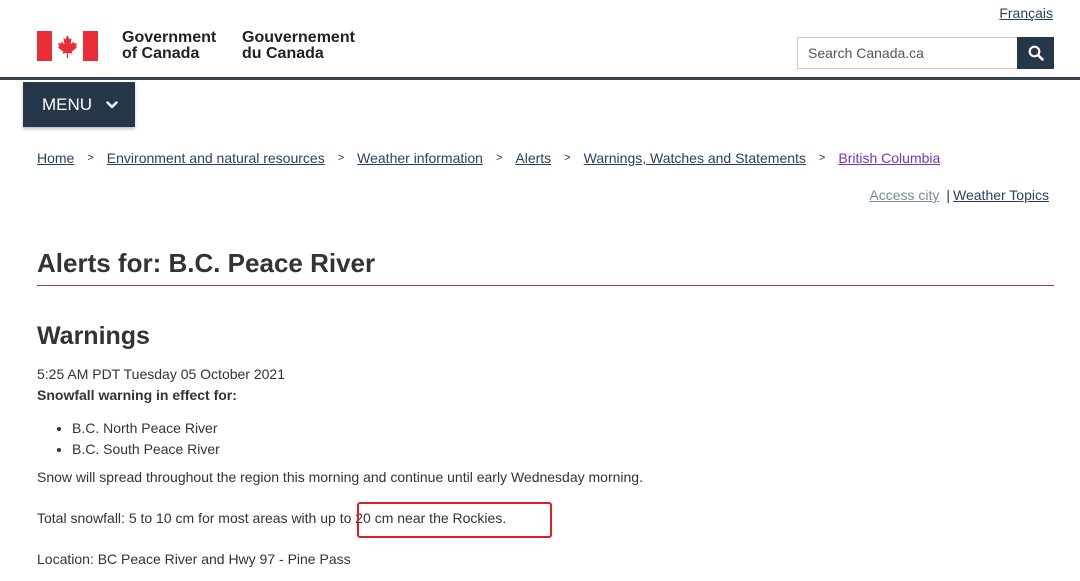  Describe the element at coordinates (695, 158) in the screenshot. I see `breadcrumb-warnings-watches: Warnings, Watches and Statements` at that location.